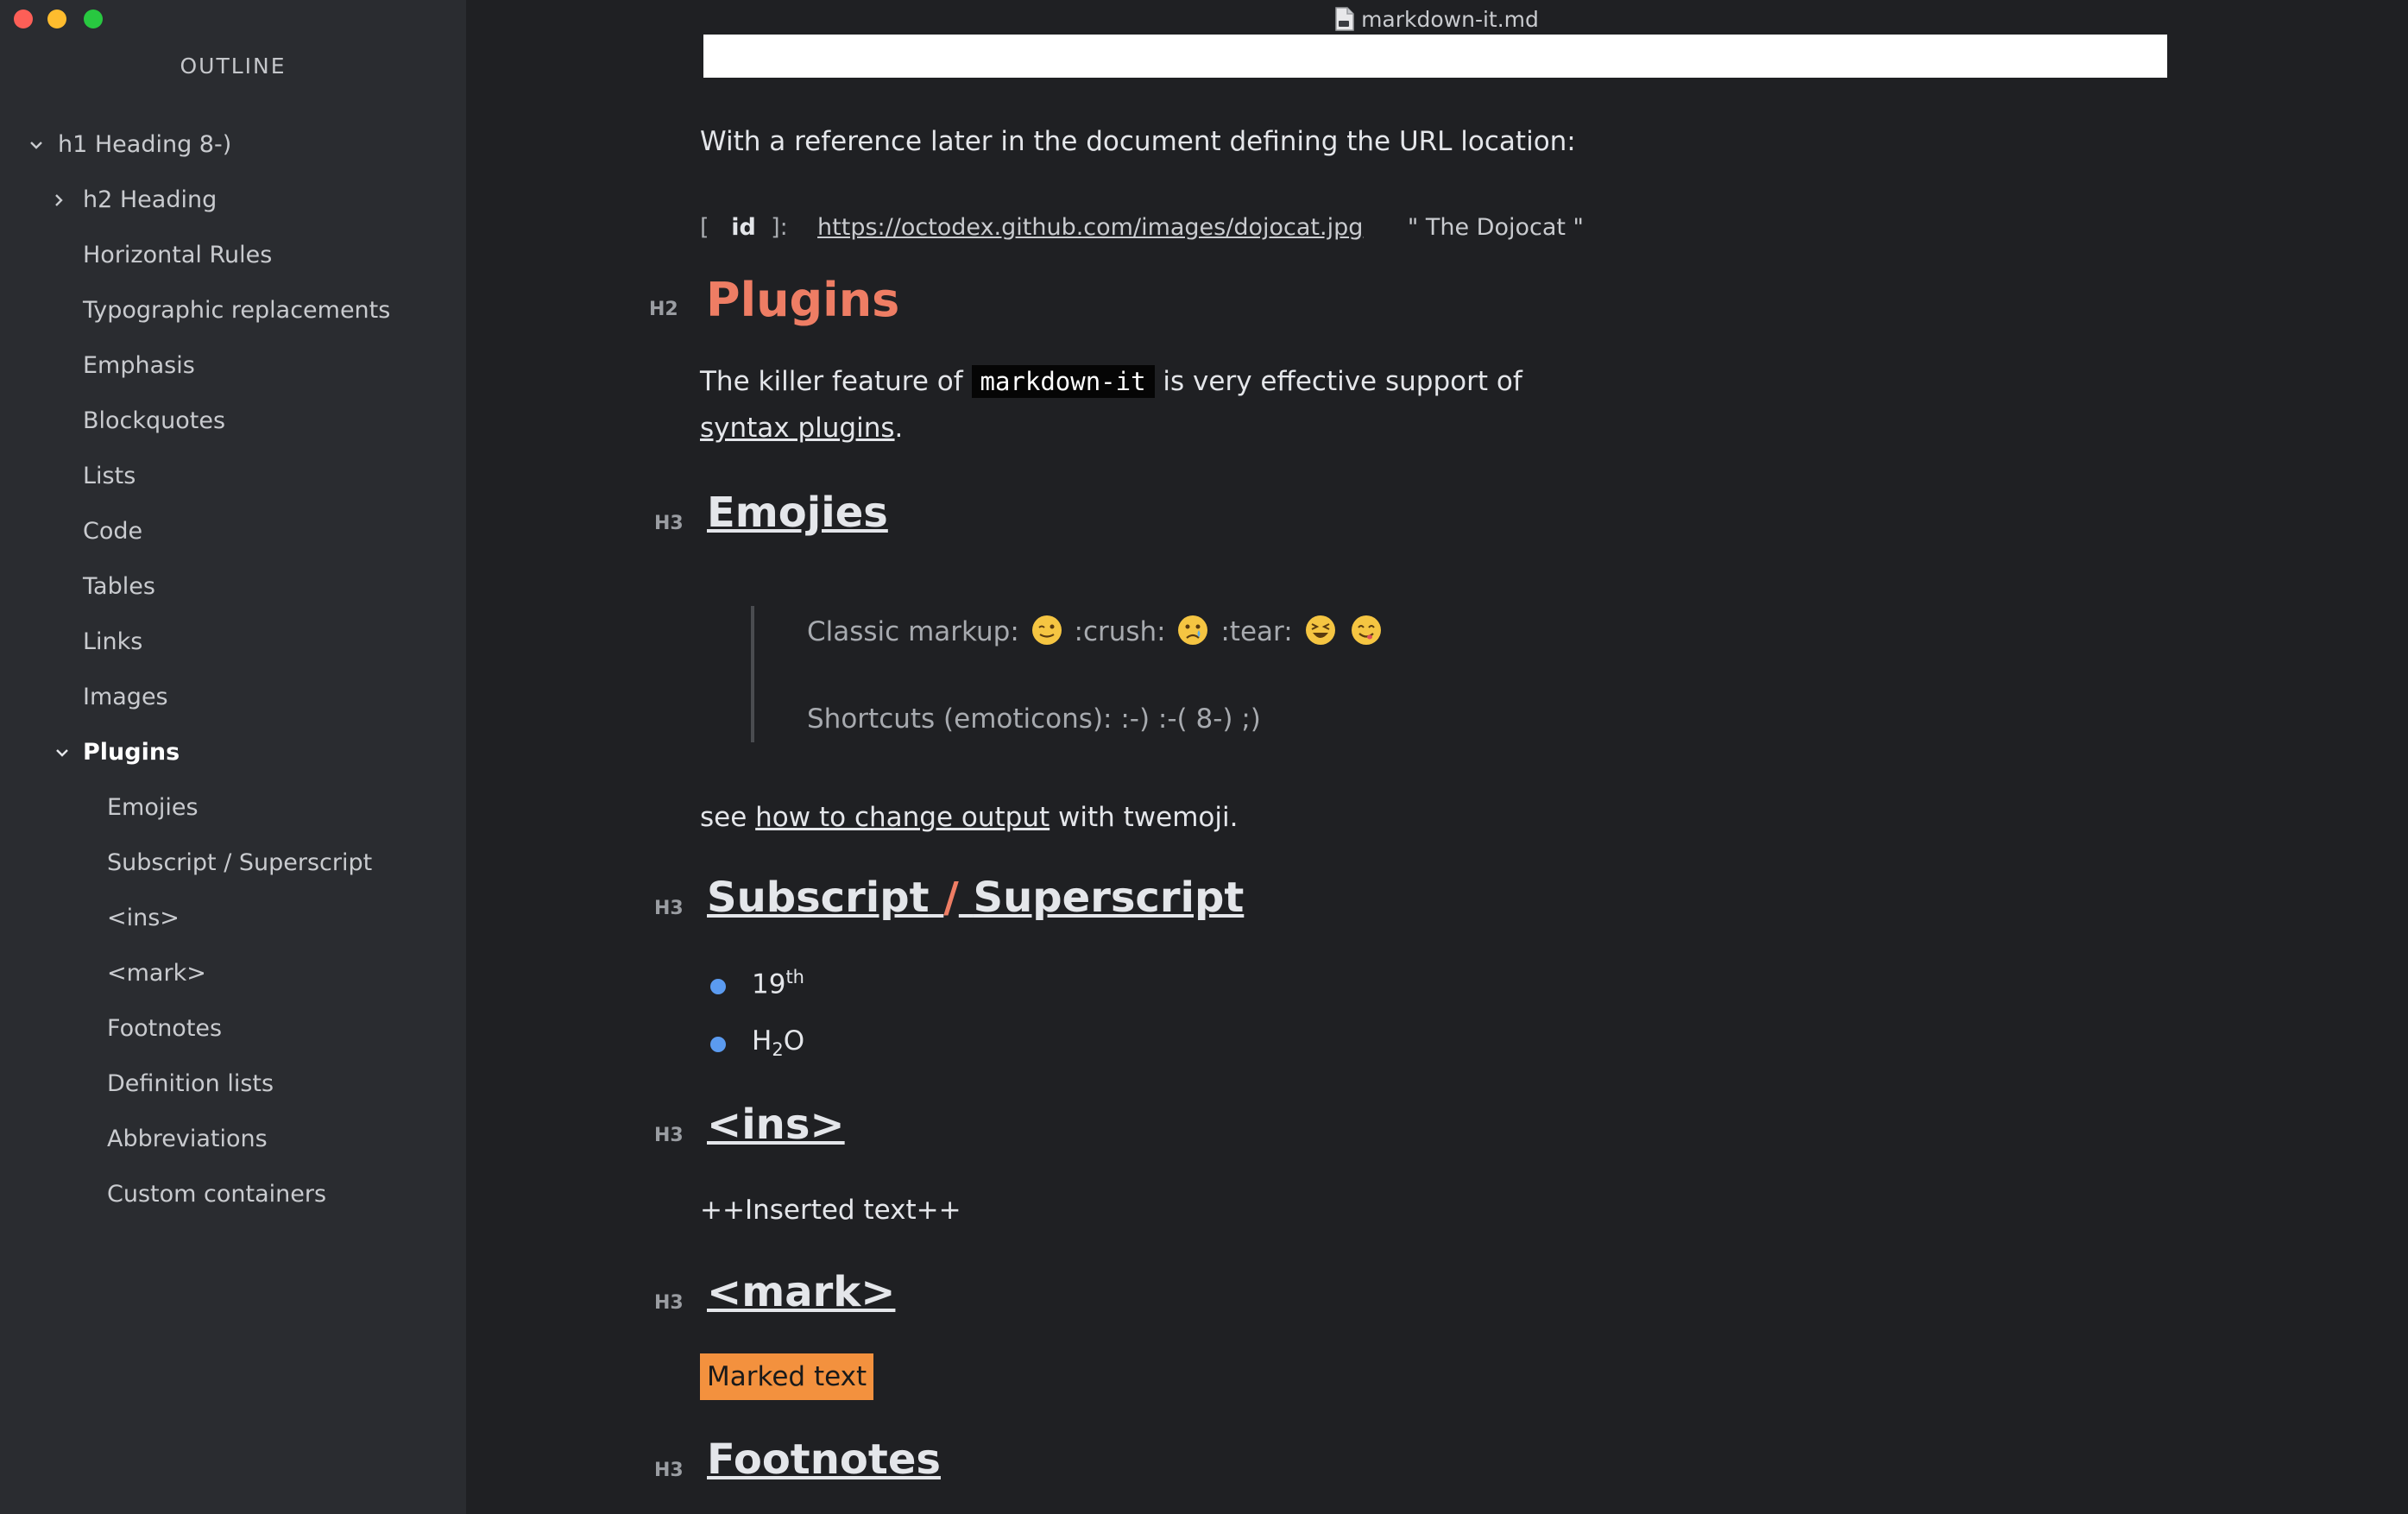 This screenshot has height=1514, width=2408. I want to click on heading-footnotes: Footnotes, so click(824, 1459).